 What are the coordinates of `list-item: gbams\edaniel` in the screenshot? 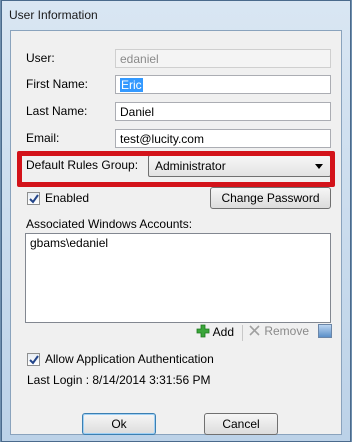 It's located at (69, 243).